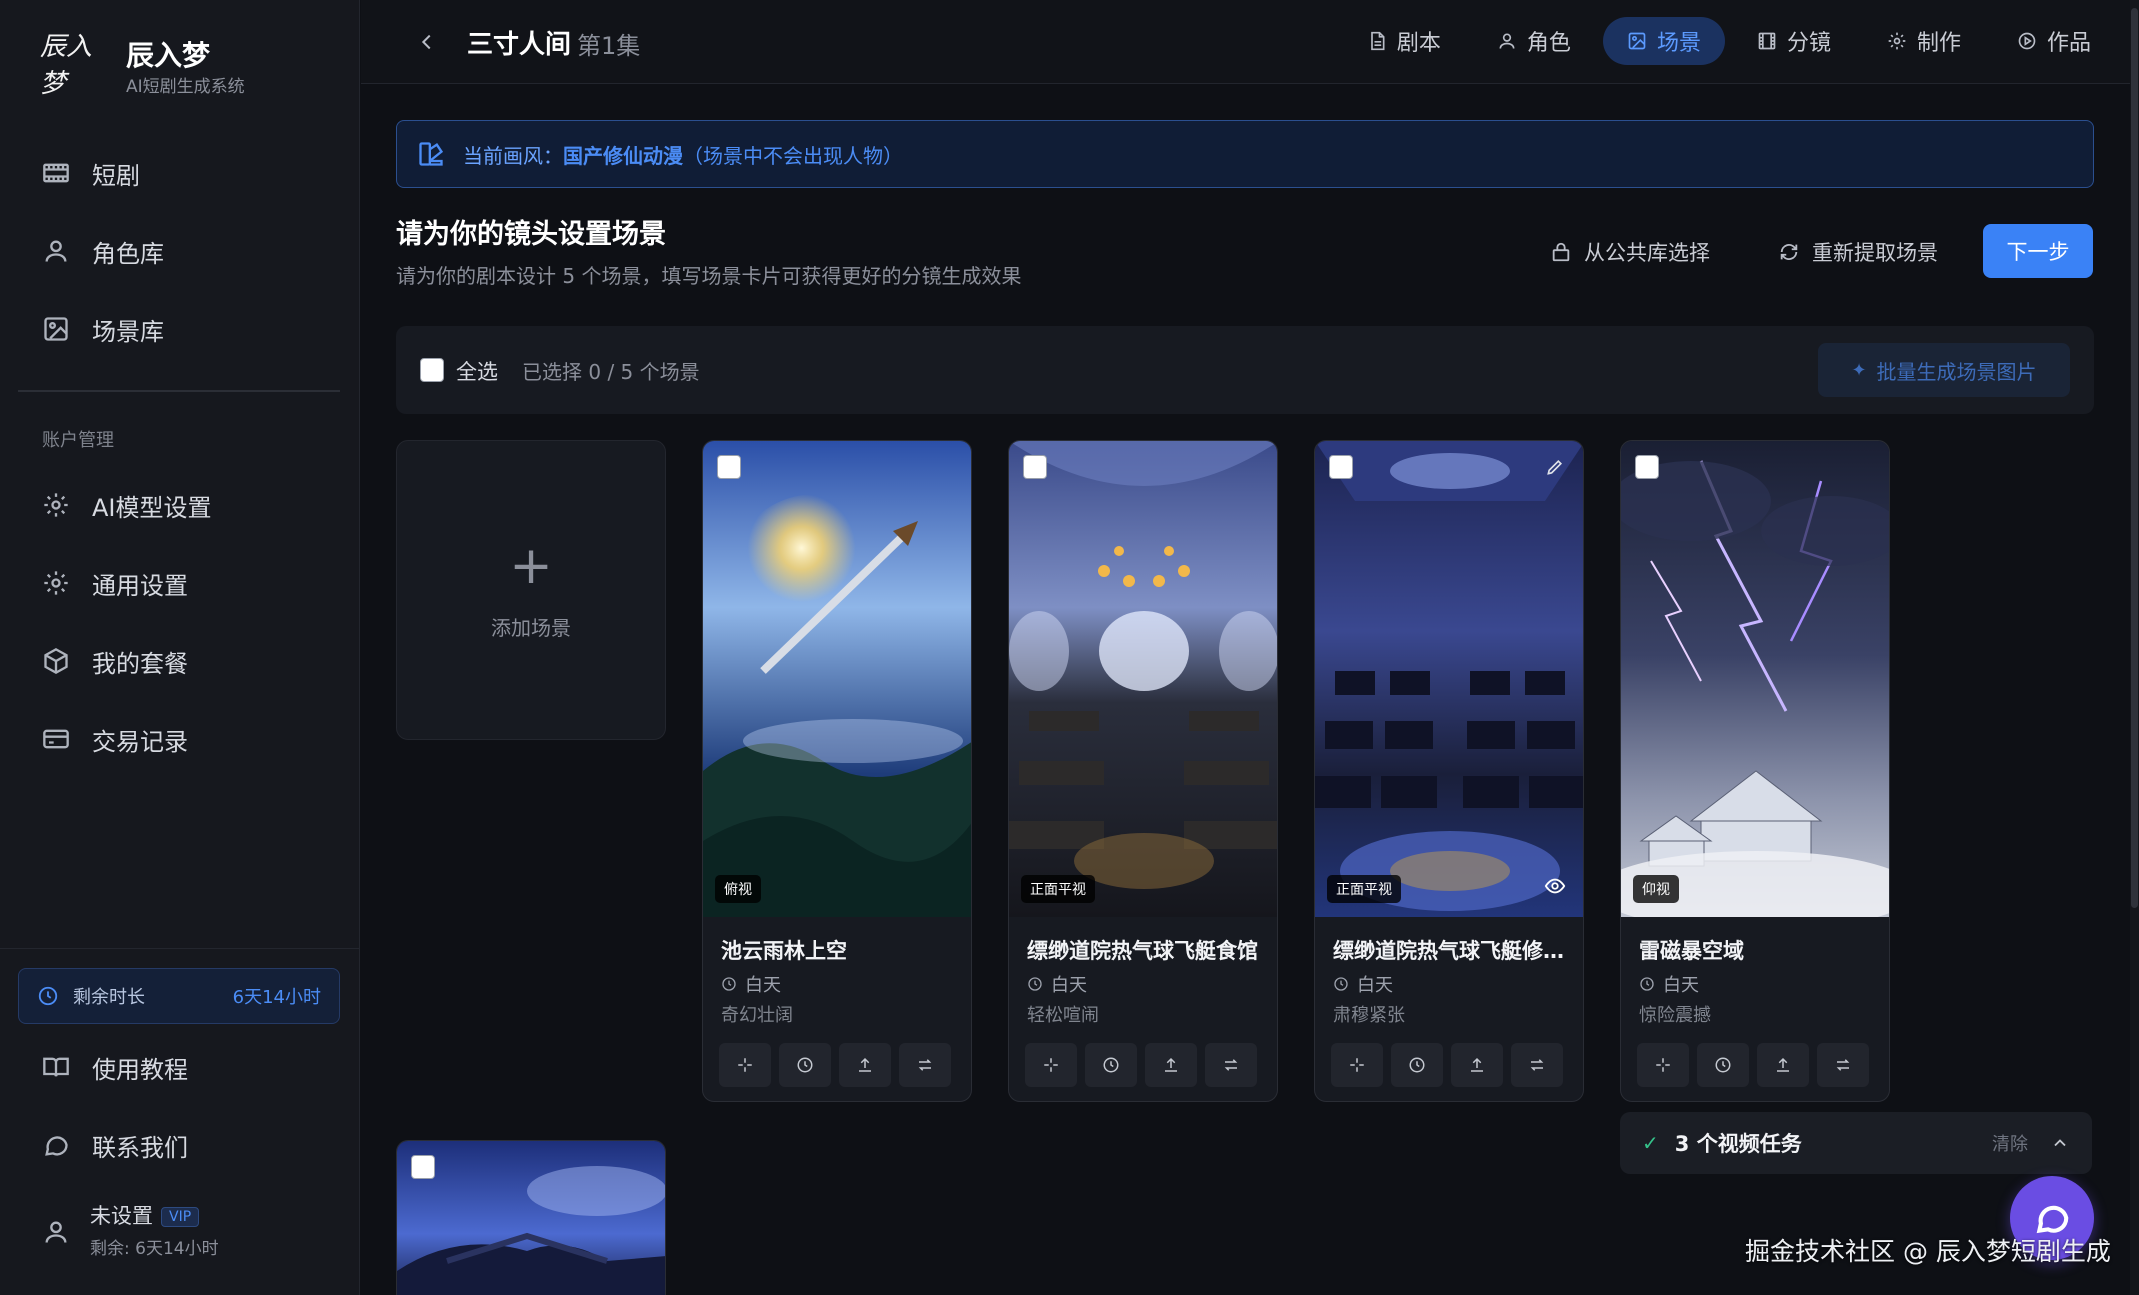 Image resolution: width=2139 pixels, height=1295 pixels. What do you see at coordinates (179, 739) in the screenshot?
I see `sidebar-item-transactions: 交易记录` at bounding box center [179, 739].